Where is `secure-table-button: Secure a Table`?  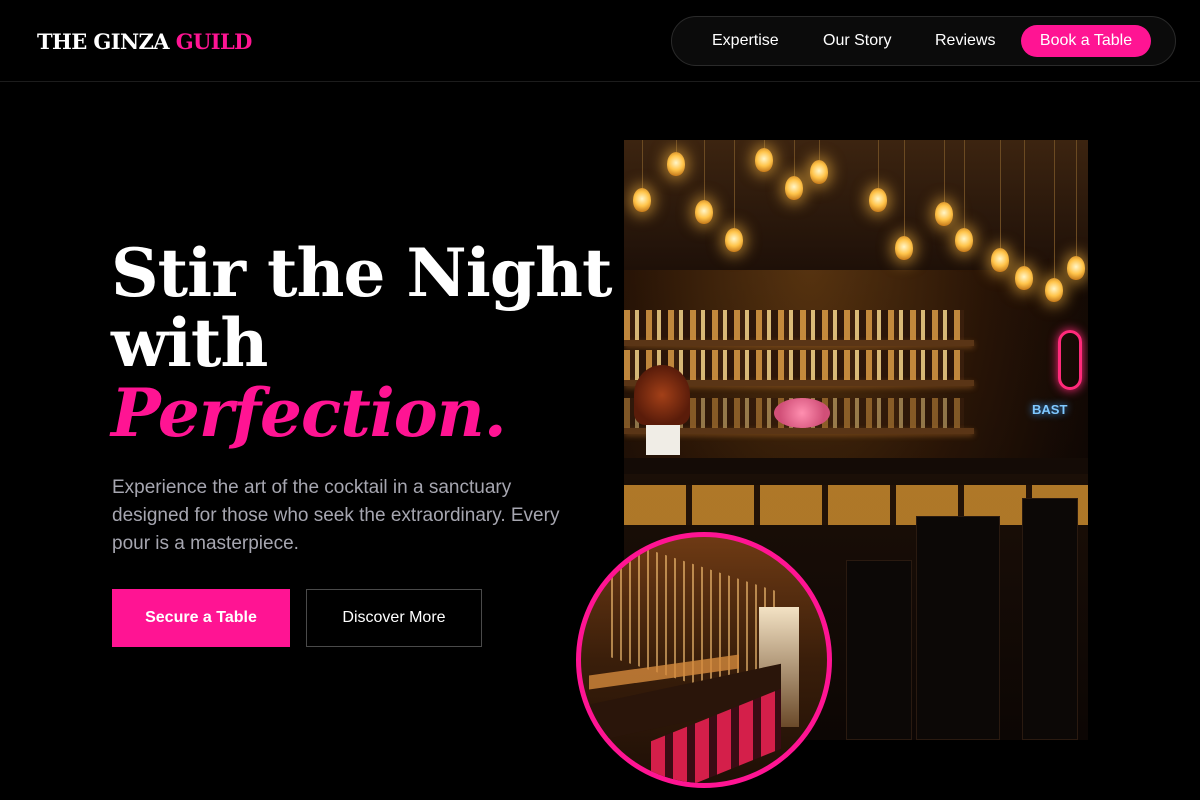
secure-table-button: Secure a Table is located at coordinates (201, 618).